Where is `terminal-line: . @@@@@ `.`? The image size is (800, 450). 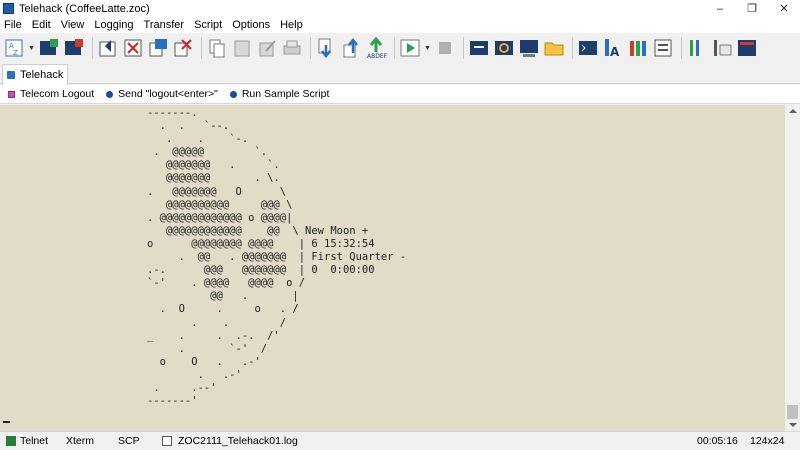 terminal-line: . @@@@@ `. is located at coordinates (207, 152).